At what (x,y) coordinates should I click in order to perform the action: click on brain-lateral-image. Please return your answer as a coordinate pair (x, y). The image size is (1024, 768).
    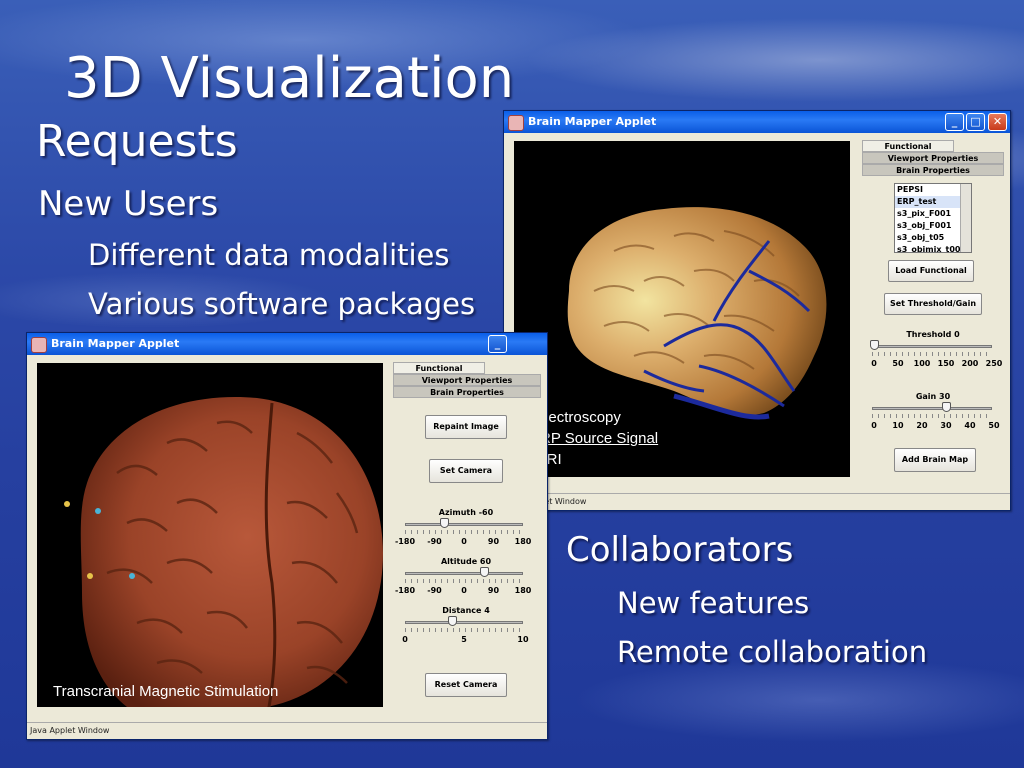
    Looking at the image, I should click on (697, 313).